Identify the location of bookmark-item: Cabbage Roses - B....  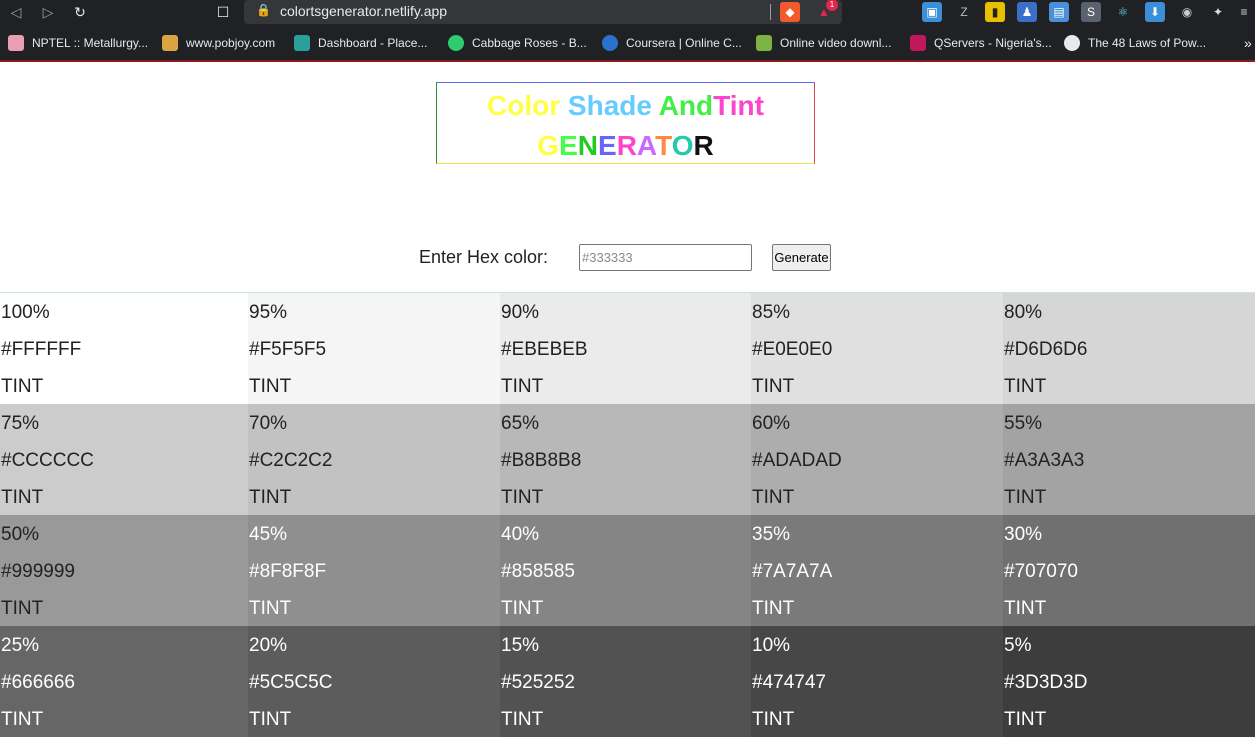
(517, 43).